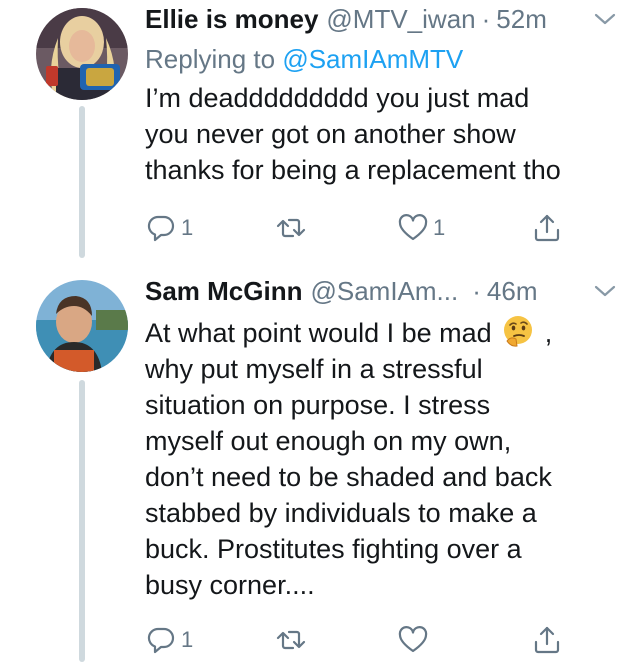 This screenshot has width=640, height=662. Describe the element at coordinates (355, 640) in the screenshot. I see `action-bar: 1` at that location.